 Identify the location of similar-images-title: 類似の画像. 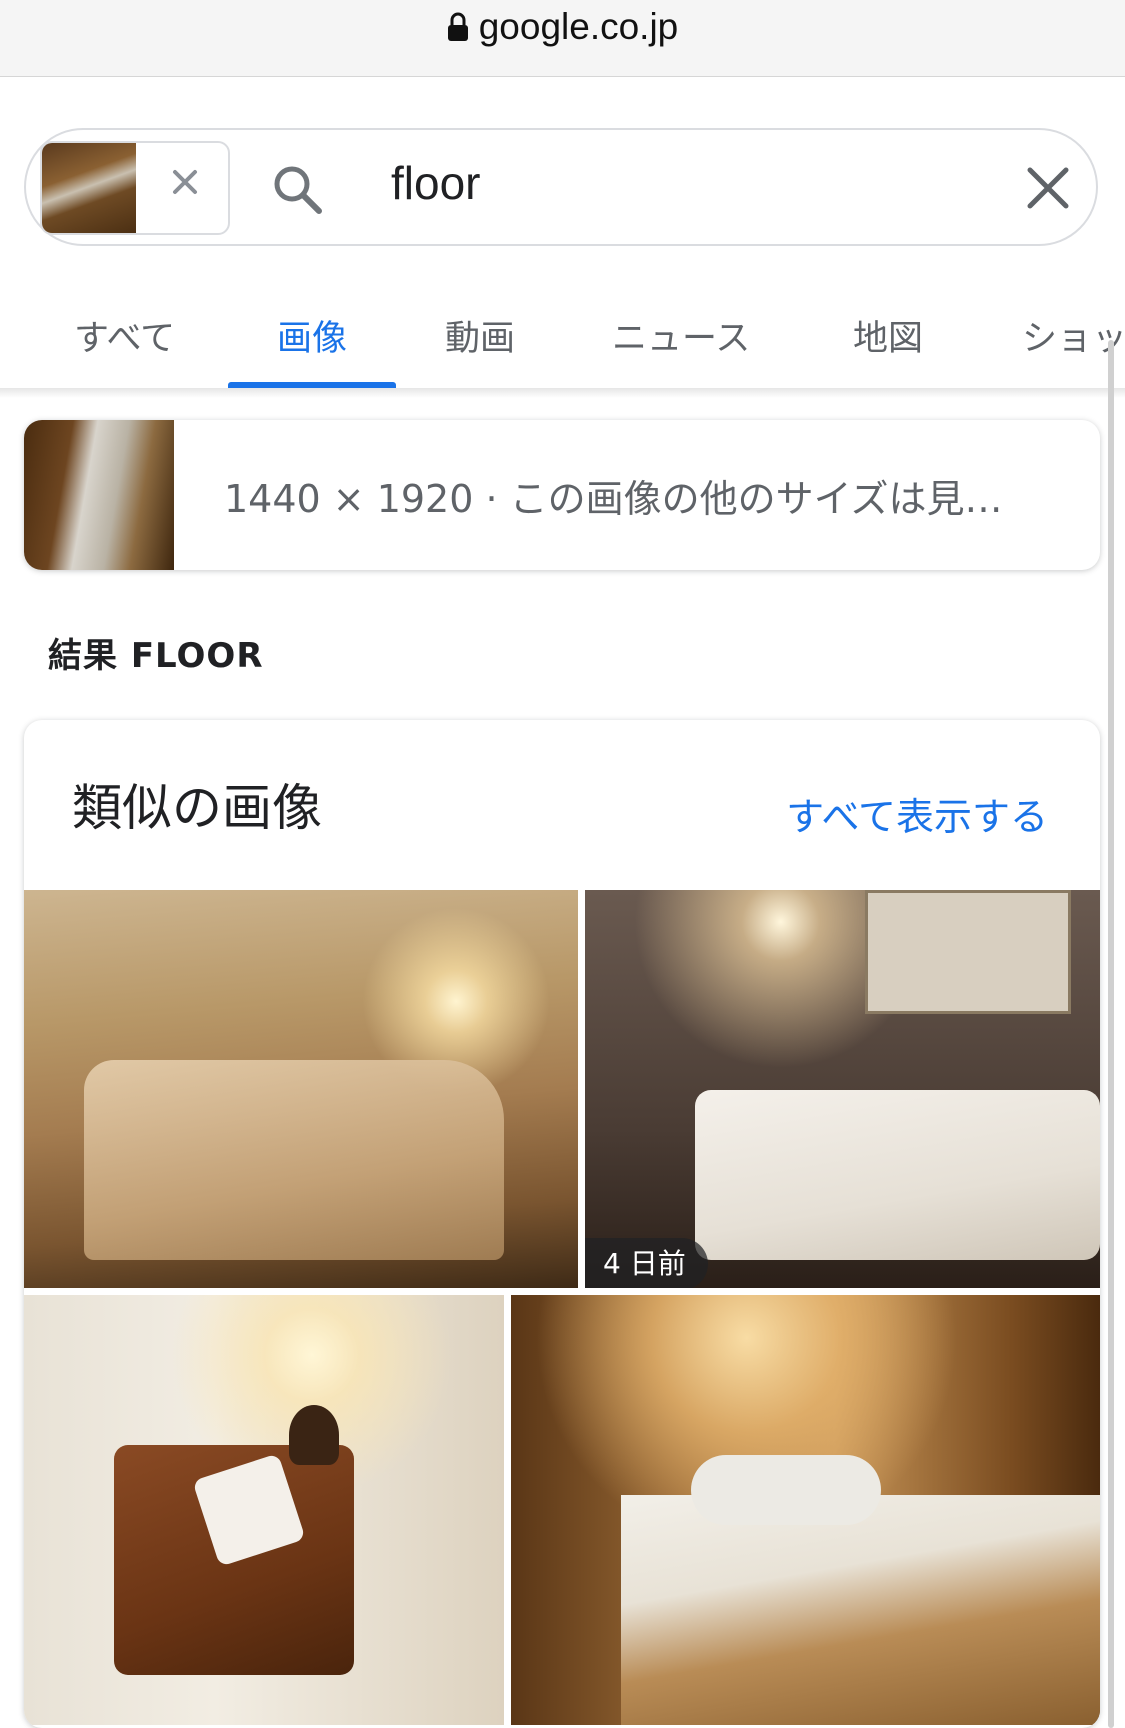
(197, 808).